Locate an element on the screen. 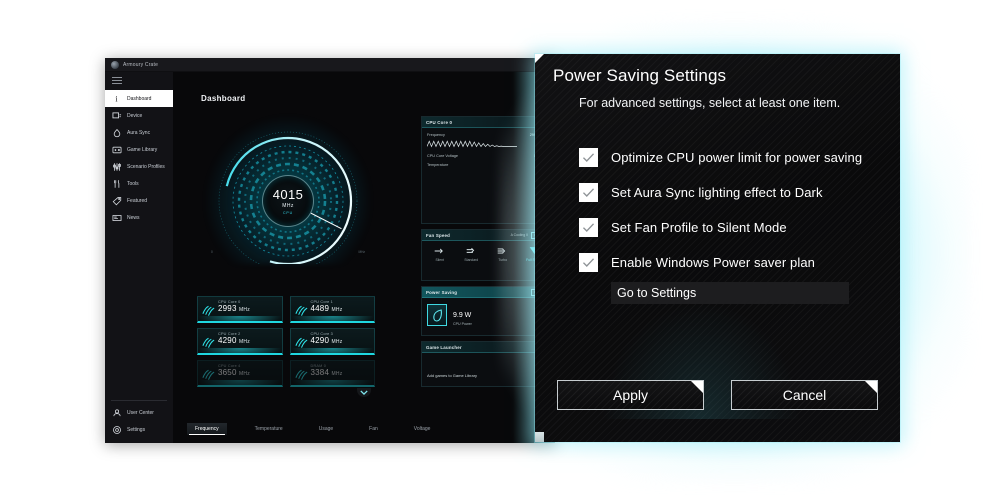 This screenshot has height=500, width=1000. metric-key: CPU Core Voltage is located at coordinates (443, 156).